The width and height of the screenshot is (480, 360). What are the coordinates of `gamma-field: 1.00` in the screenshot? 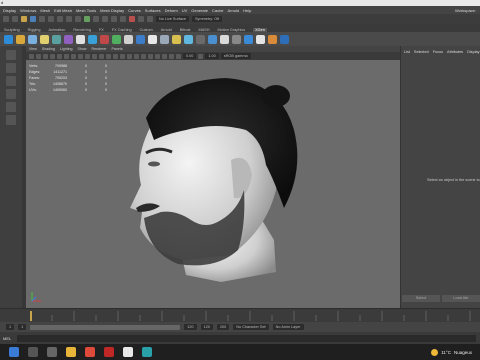 It's located at (212, 56).